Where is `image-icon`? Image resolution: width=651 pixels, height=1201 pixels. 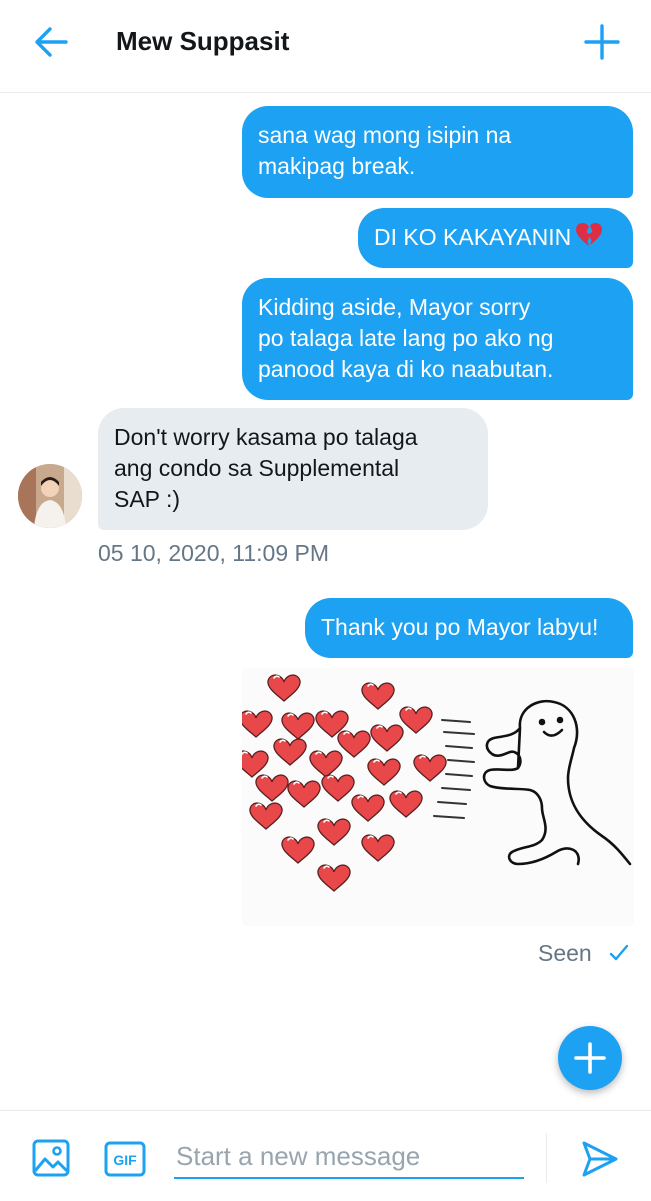
image-icon is located at coordinates (51, 1158).